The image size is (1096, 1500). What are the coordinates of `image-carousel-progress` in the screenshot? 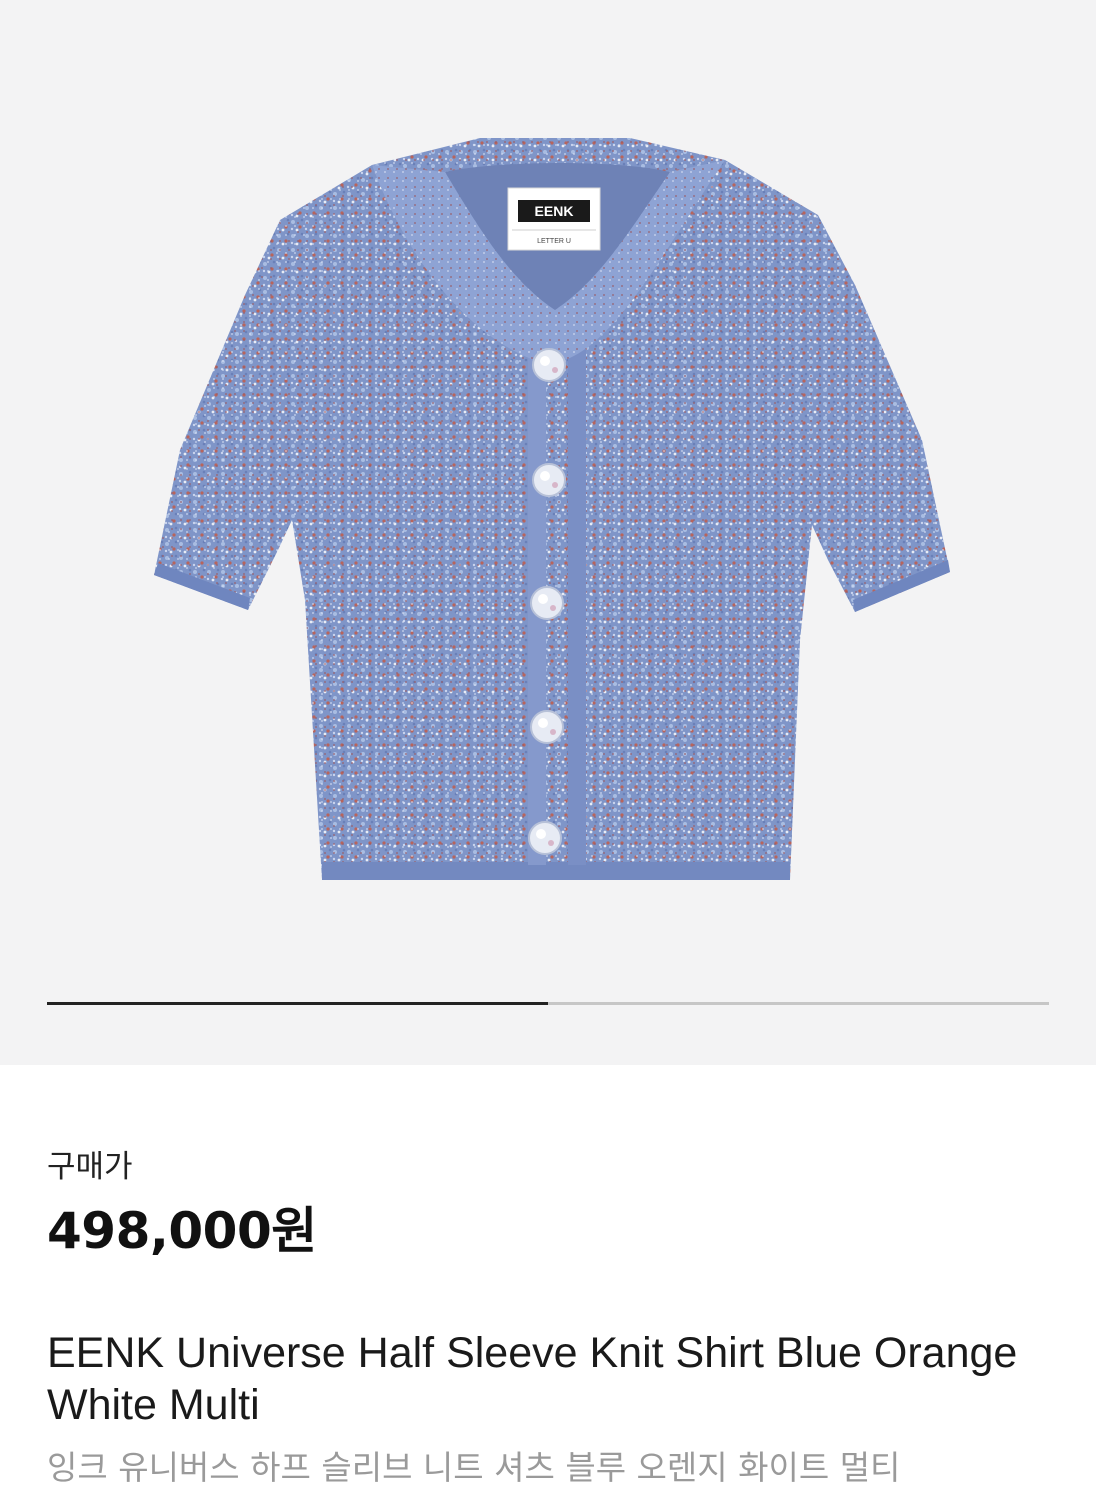 It's located at (548, 1003).